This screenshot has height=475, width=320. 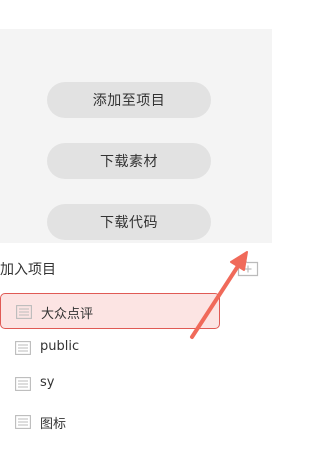 I want to click on project-item-icons: 图标, so click(x=110, y=422).